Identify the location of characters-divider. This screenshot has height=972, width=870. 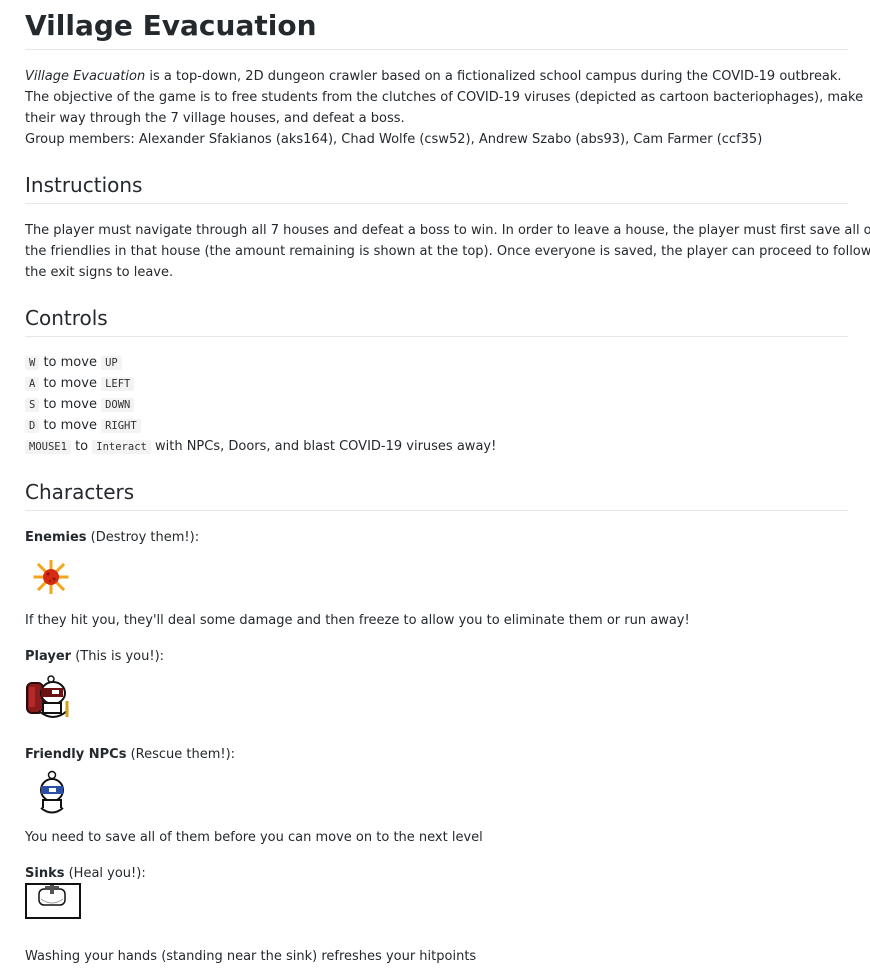
(436, 510).